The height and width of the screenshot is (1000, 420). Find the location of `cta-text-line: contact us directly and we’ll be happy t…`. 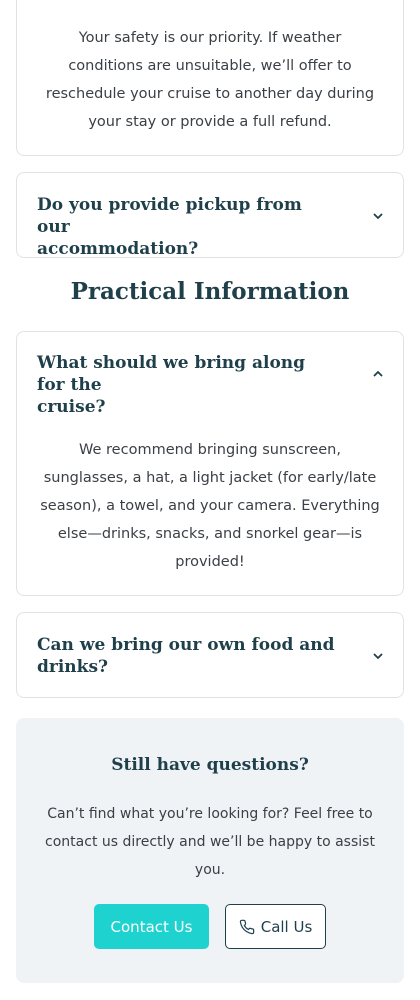

cta-text-line: contact us directly and we’ll be happy t… is located at coordinates (210, 842).